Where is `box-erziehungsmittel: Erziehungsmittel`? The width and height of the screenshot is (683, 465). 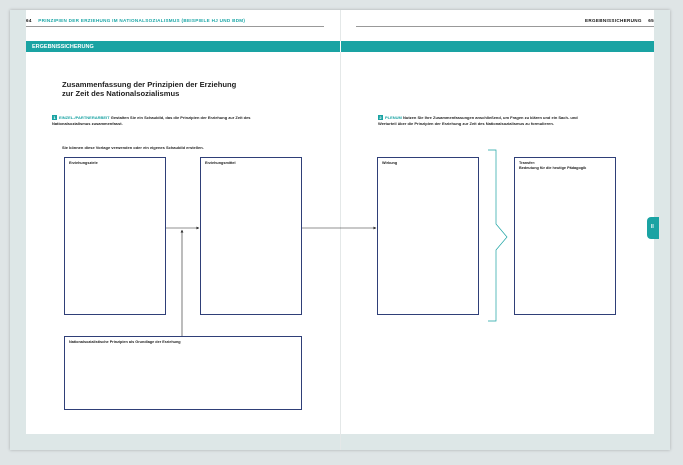 box-erziehungsmittel: Erziehungsmittel is located at coordinates (251, 236).